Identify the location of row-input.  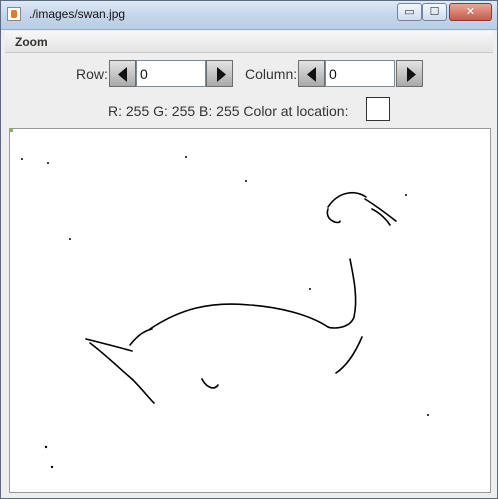
(171, 73).